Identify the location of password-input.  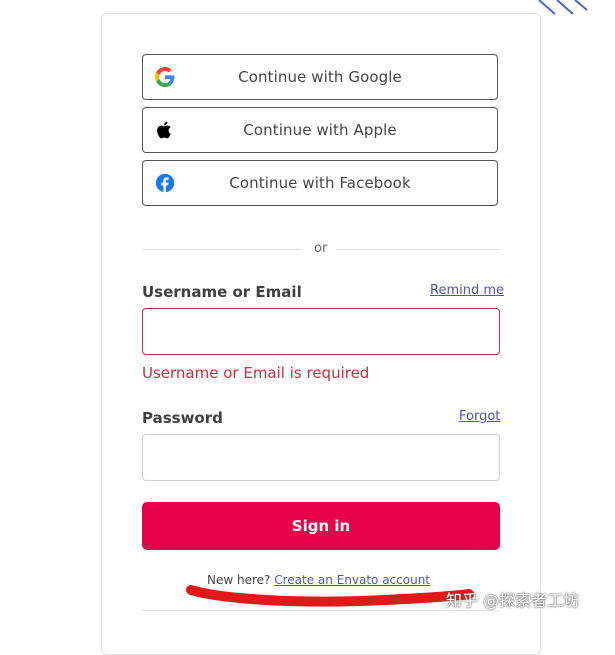
(321, 457).